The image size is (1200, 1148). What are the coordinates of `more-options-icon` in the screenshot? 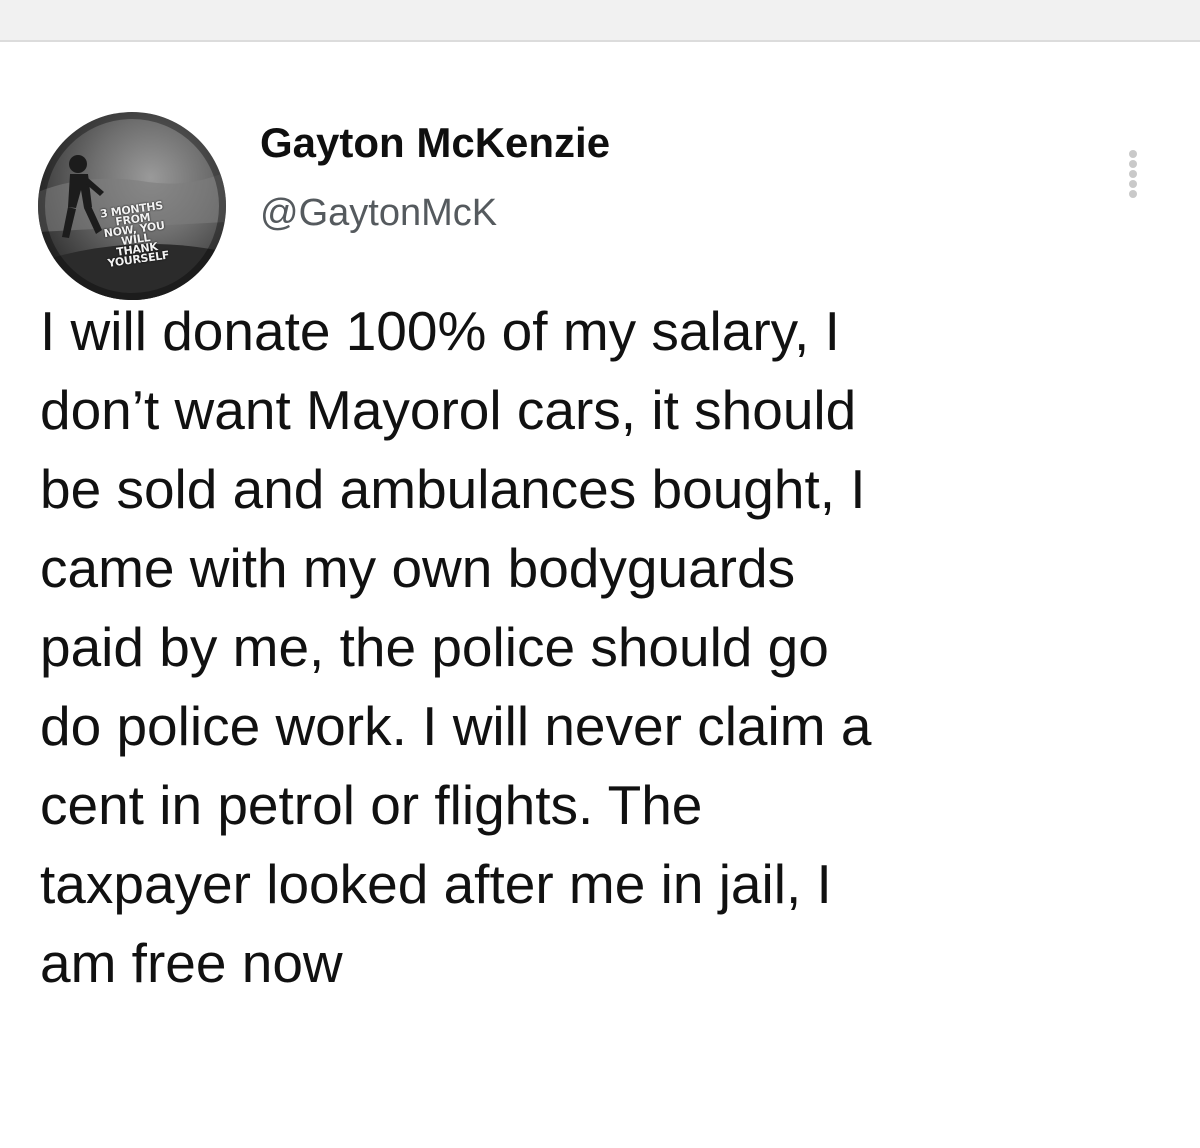 It's located at (1133, 172).